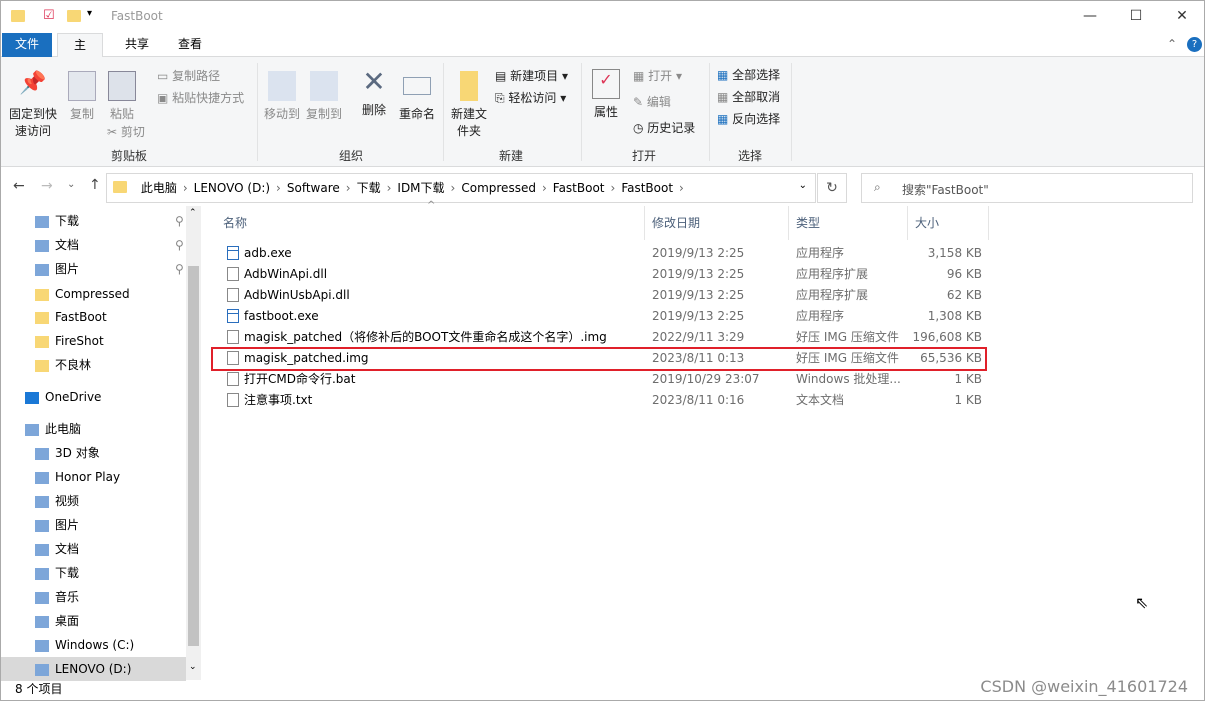 The width and height of the screenshot is (1205, 701). Describe the element at coordinates (268, 253) in the screenshot. I see `file-name: adb.exe` at that location.